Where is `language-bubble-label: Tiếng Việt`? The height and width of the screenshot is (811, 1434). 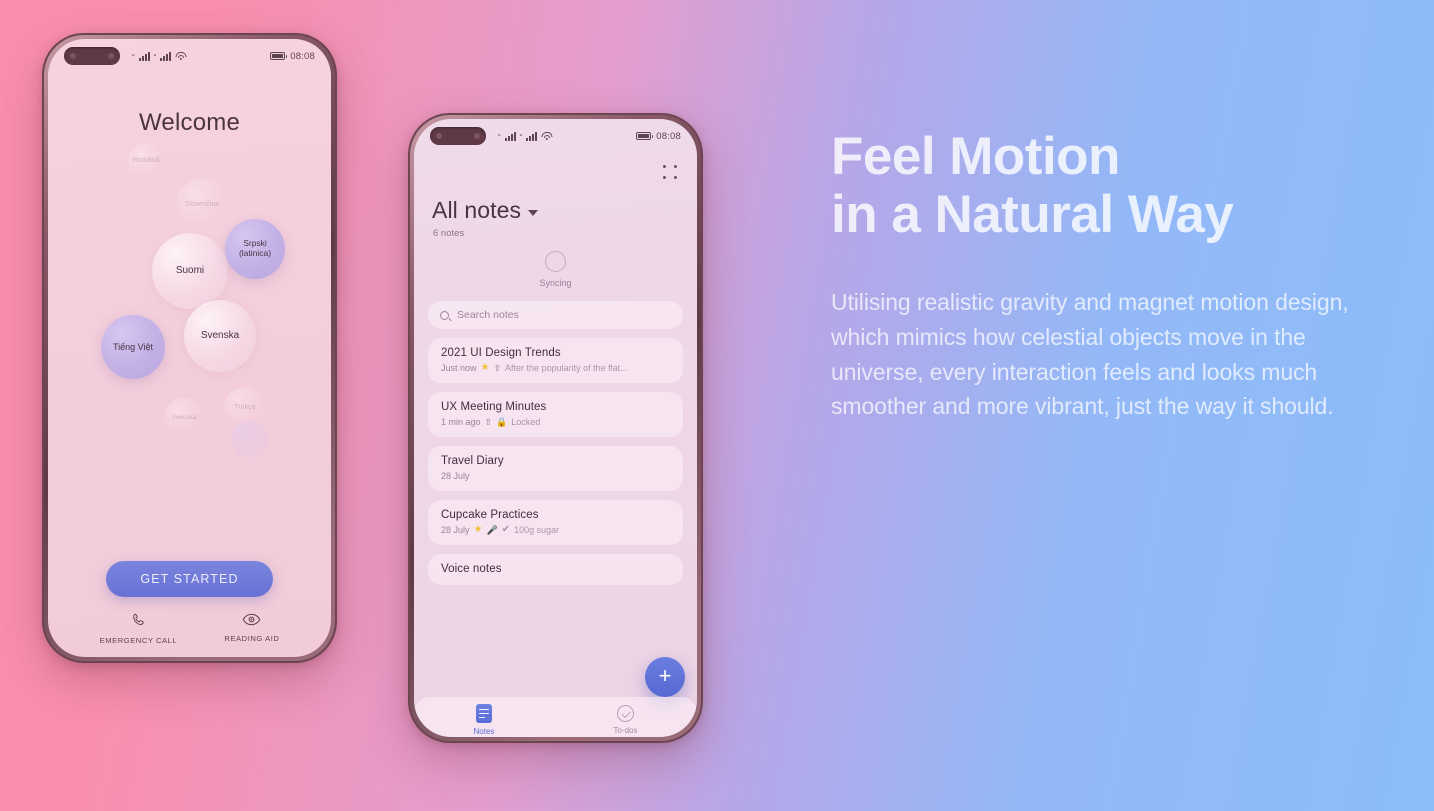
language-bubble-label: Tiếng Việt is located at coordinates (133, 346).